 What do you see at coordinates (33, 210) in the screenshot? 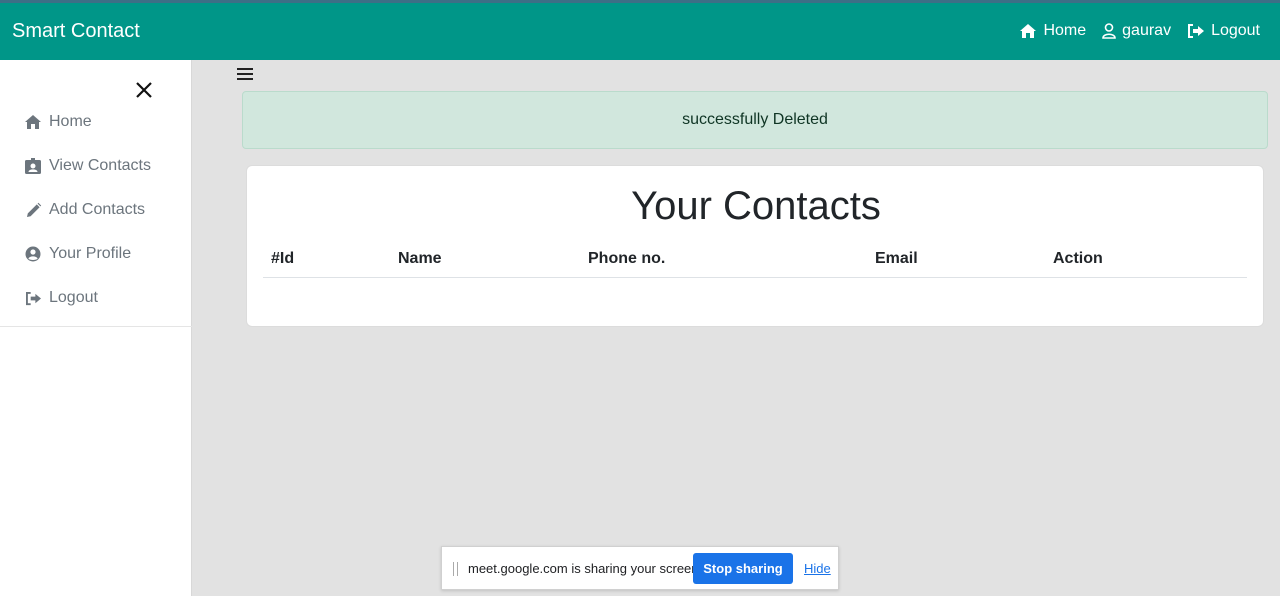
I see `pencil-icon` at bounding box center [33, 210].